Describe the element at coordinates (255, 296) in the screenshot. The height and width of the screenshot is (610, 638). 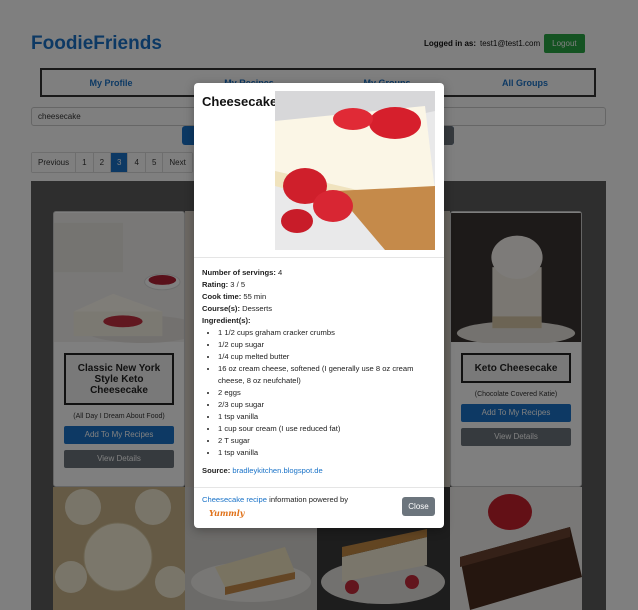
I see `cook-time-value: 55 min` at that location.